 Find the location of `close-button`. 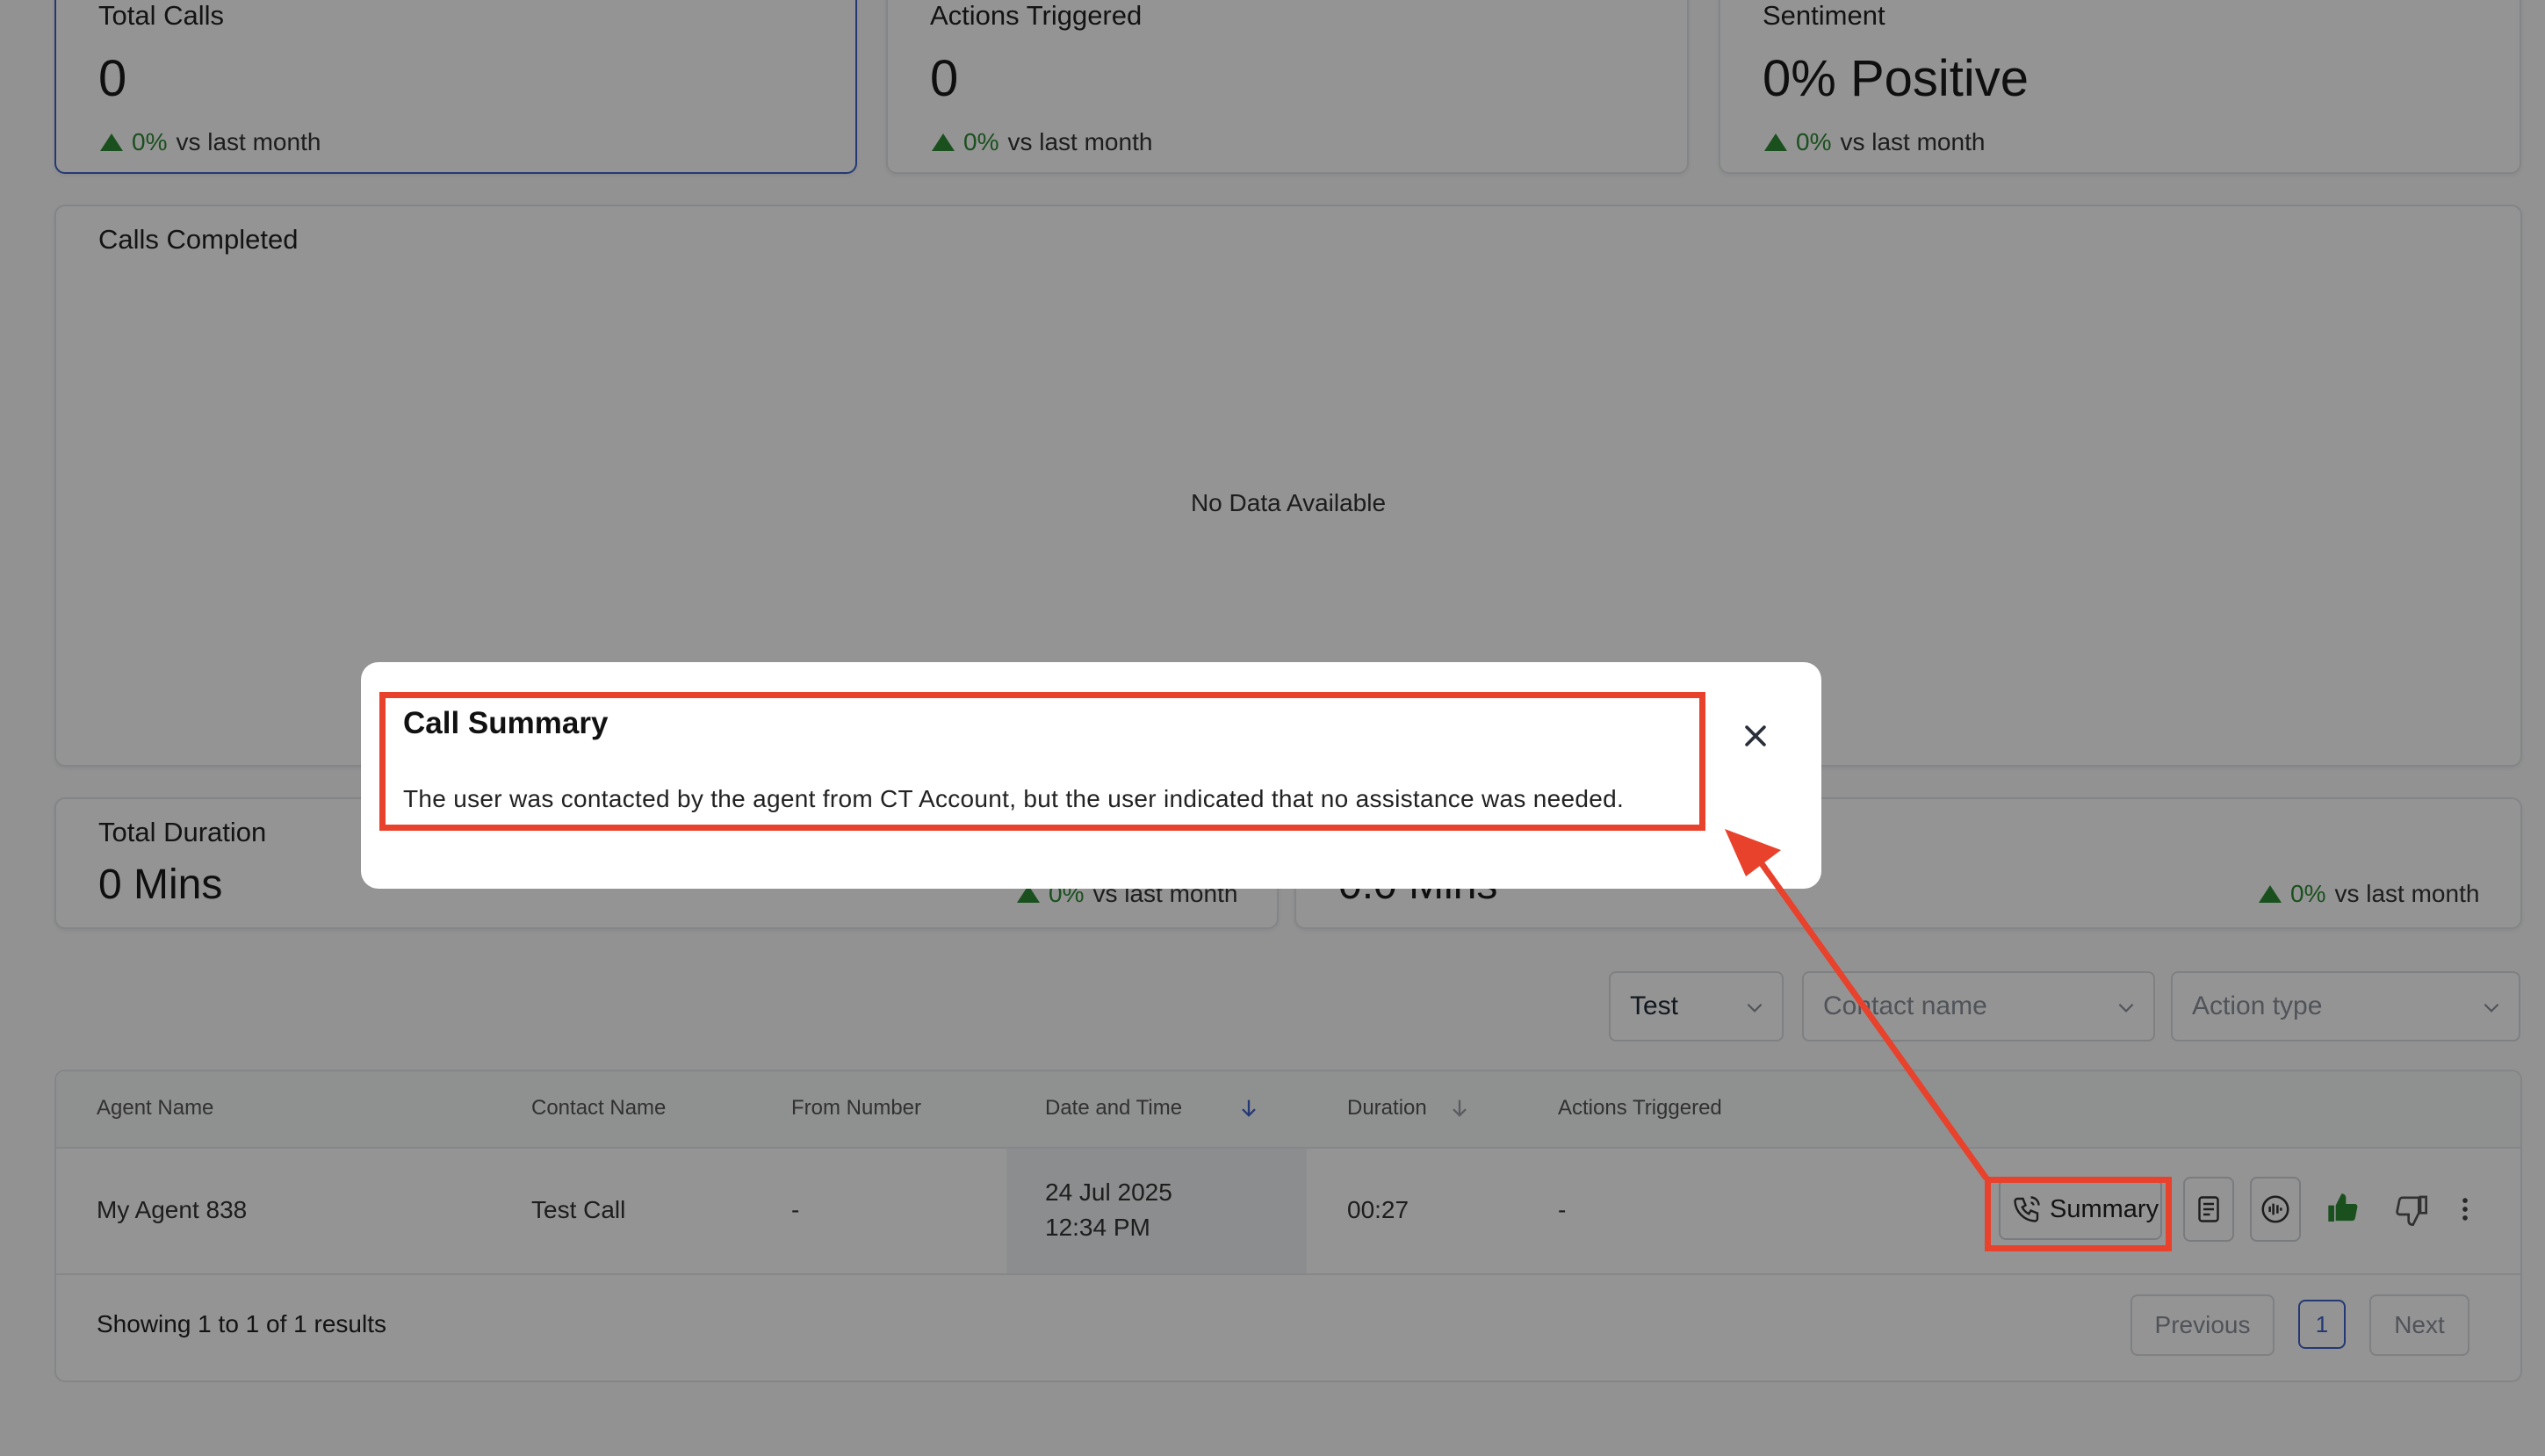

close-button is located at coordinates (1755, 735).